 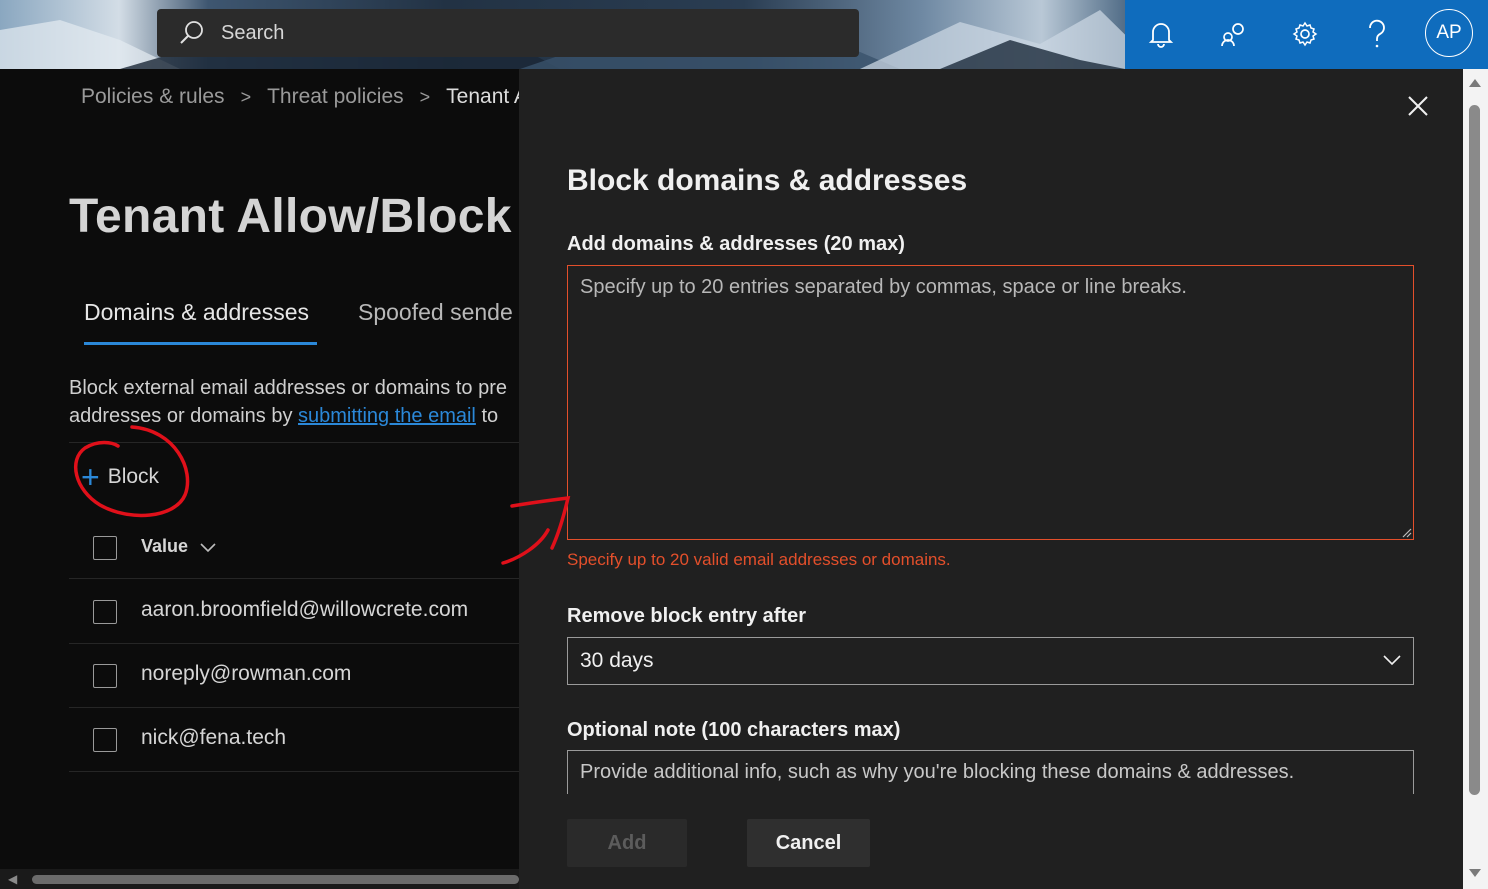 What do you see at coordinates (1449, 33) in the screenshot?
I see `avatar: AP` at bounding box center [1449, 33].